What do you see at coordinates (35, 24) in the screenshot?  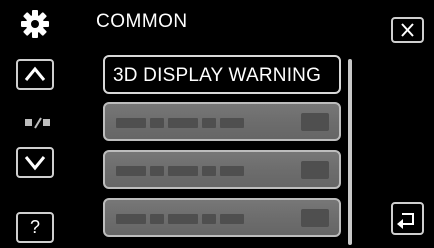 I see `gear-icon` at bounding box center [35, 24].